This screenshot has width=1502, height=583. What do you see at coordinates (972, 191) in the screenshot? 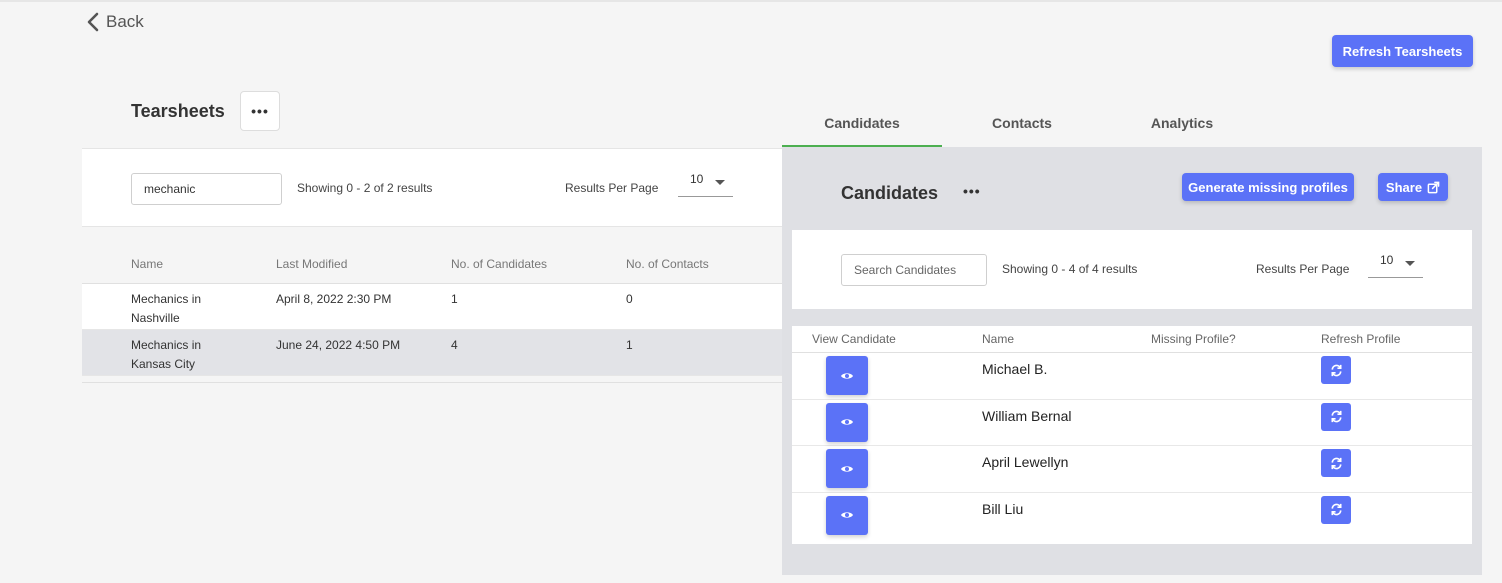
I see `candidates-more-button: •••` at bounding box center [972, 191].